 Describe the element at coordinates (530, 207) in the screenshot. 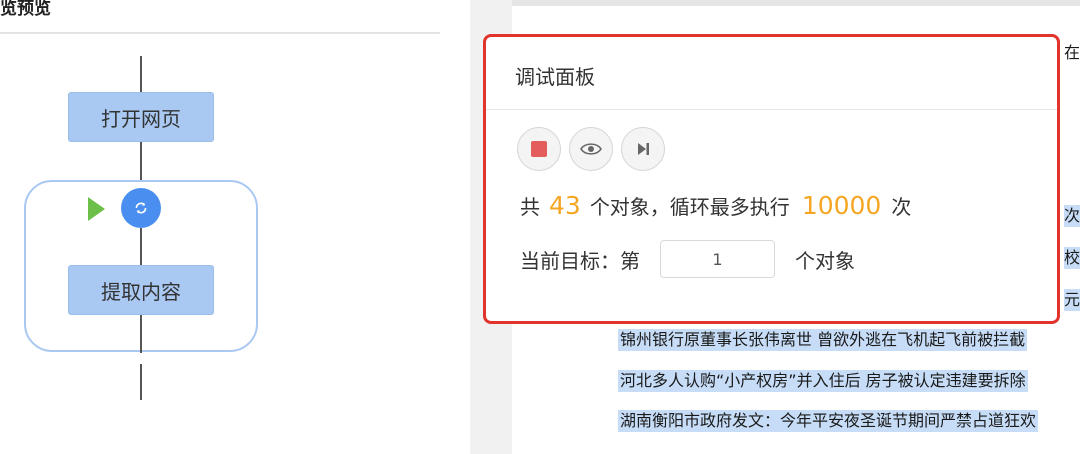

I see `count-prefix: 共` at that location.